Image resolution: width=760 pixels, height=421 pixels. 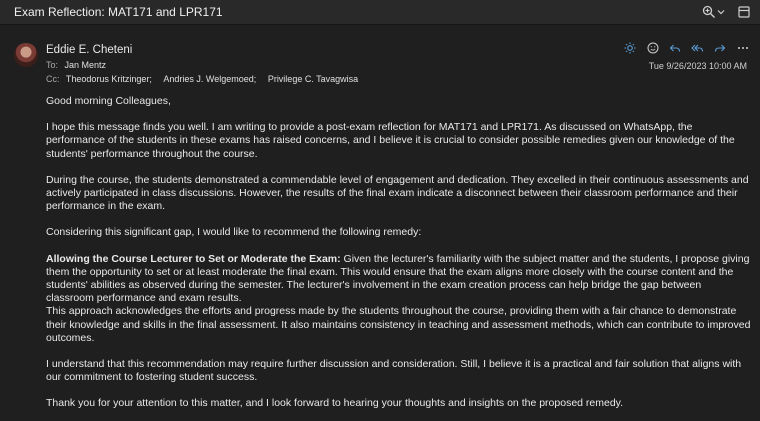 I want to click on reply-all-icon, so click(x=697, y=48).